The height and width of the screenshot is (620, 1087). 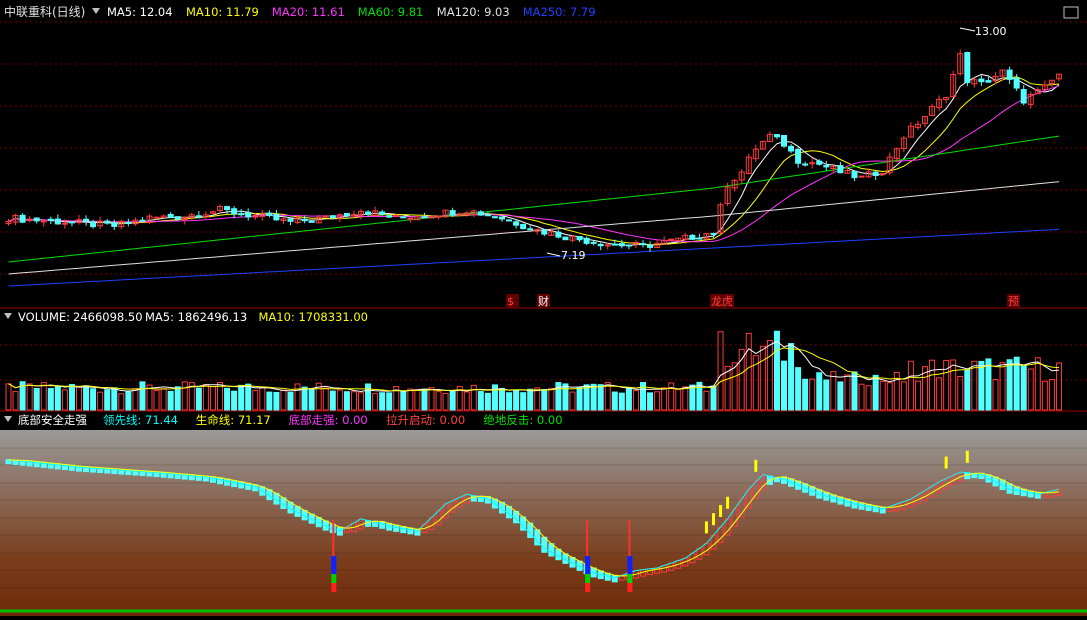 I want to click on volume-menu-icon, so click(x=8, y=316).